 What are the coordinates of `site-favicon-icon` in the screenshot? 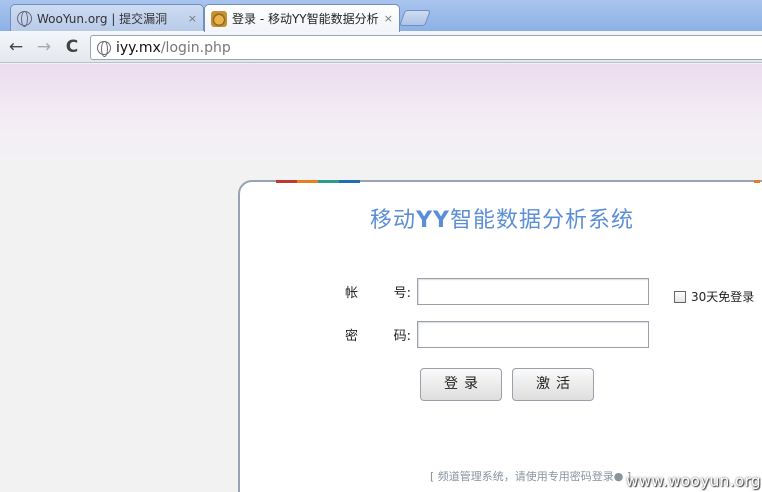 It's located at (219, 18).